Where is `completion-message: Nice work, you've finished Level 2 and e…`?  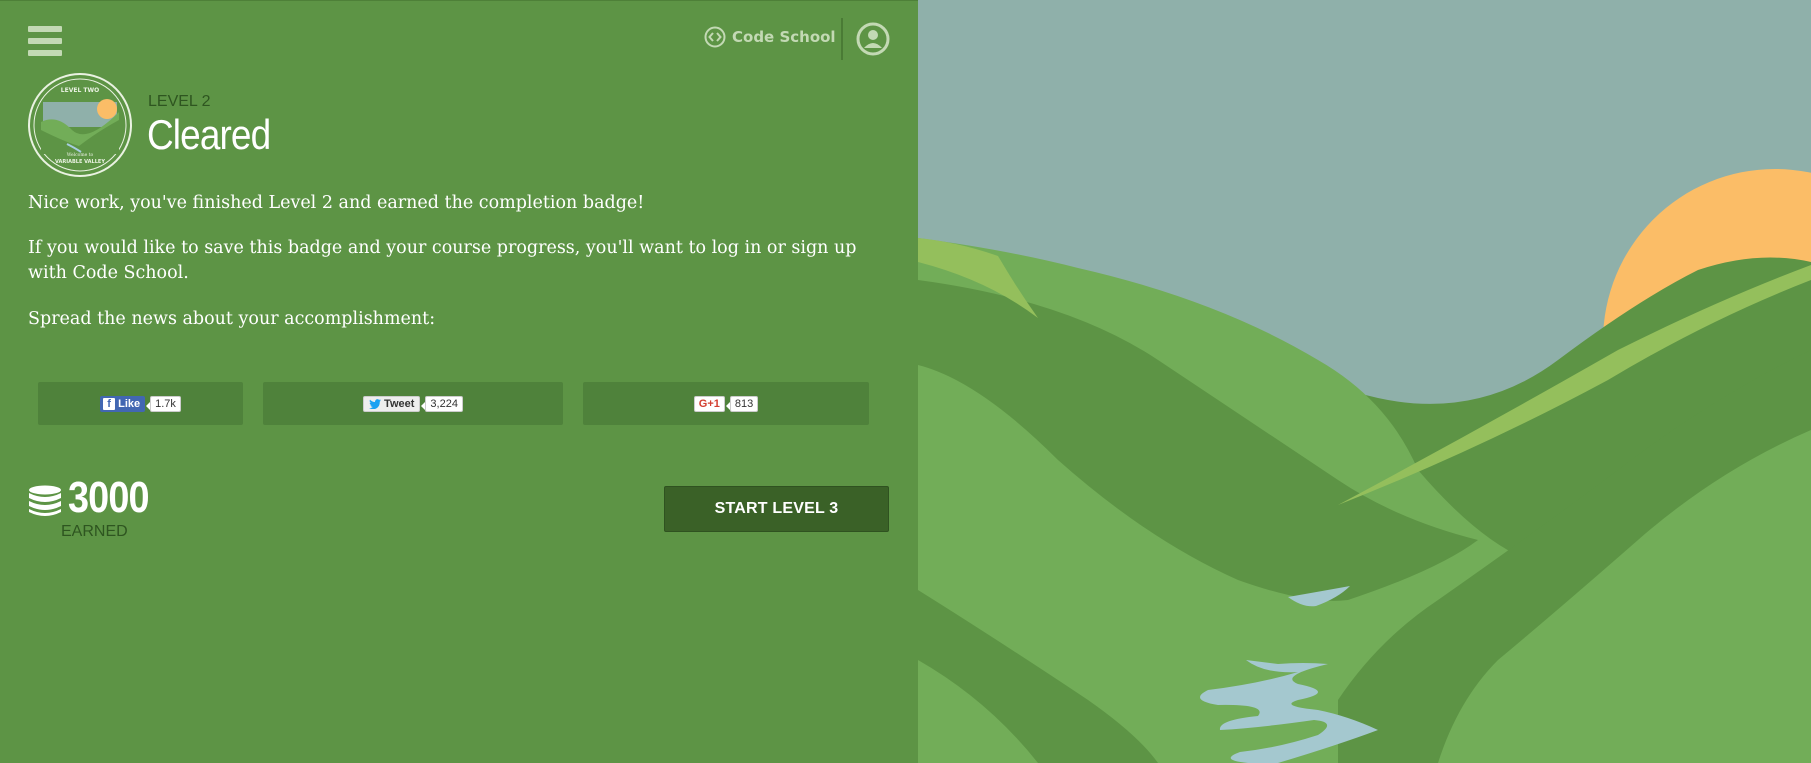 completion-message: Nice work, you've finished Level 2 and e… is located at coordinates (336, 203).